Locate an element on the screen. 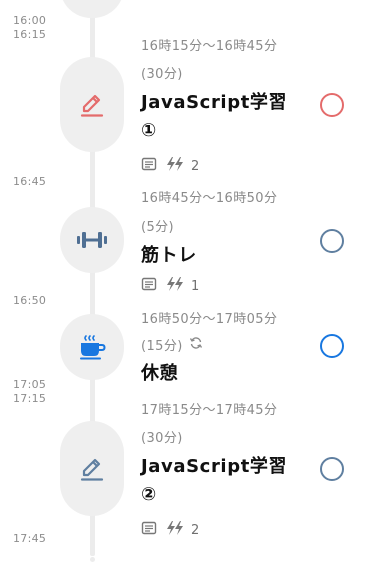  coffee-icon is located at coordinates (92, 347).